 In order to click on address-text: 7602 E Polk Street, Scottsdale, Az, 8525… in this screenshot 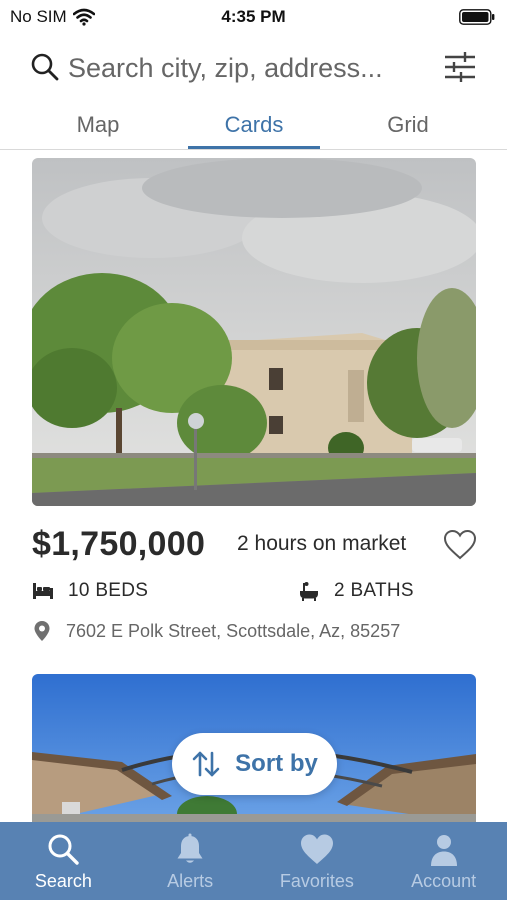, I will do `click(233, 630)`.